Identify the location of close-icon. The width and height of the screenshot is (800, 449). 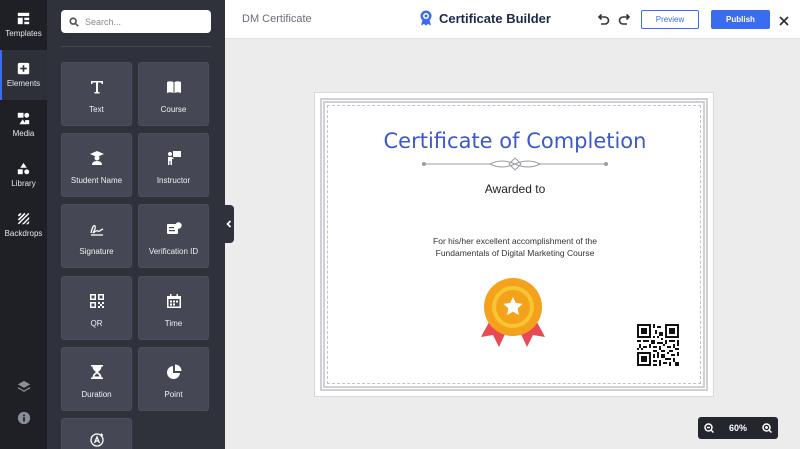
(784, 21).